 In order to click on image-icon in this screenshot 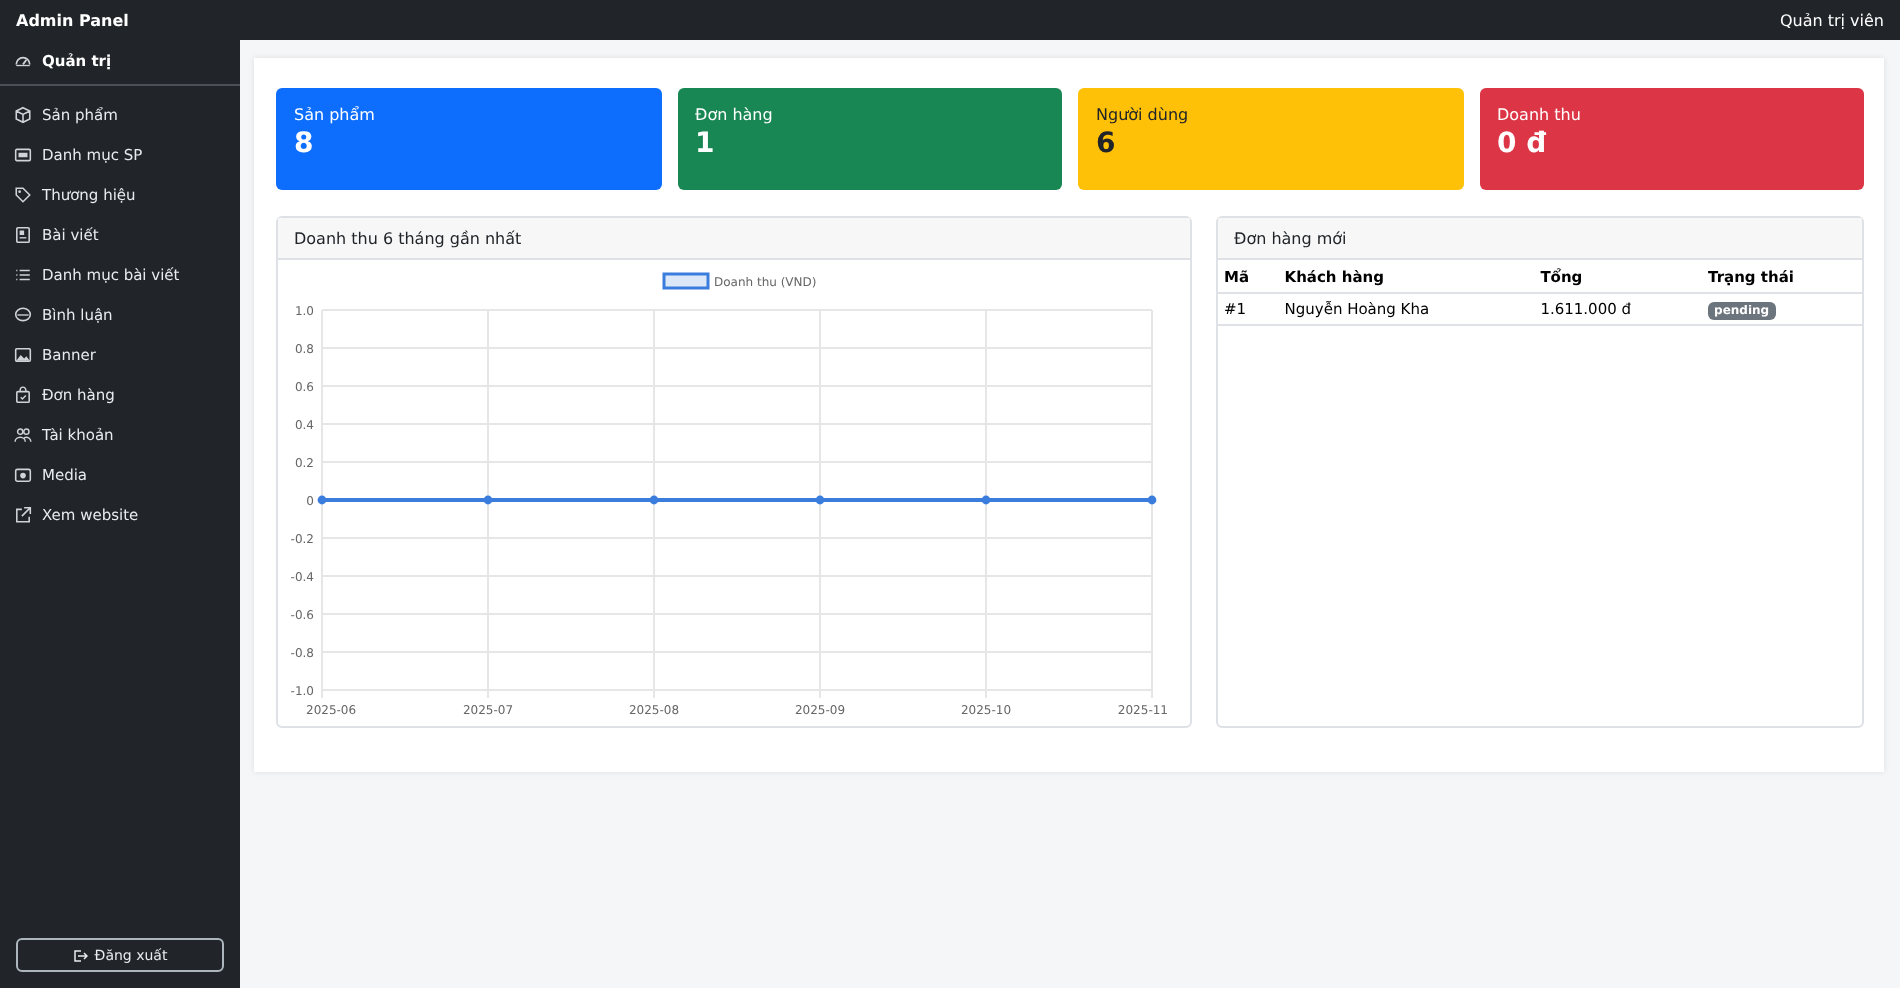, I will do `click(23, 354)`.